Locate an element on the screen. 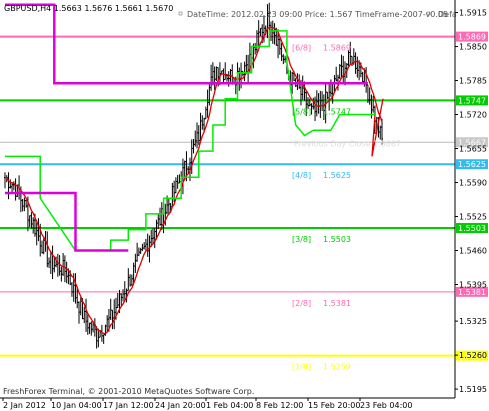 The height and width of the screenshot is (411, 489). price-tick-label: 1.5850 is located at coordinates (473, 47).